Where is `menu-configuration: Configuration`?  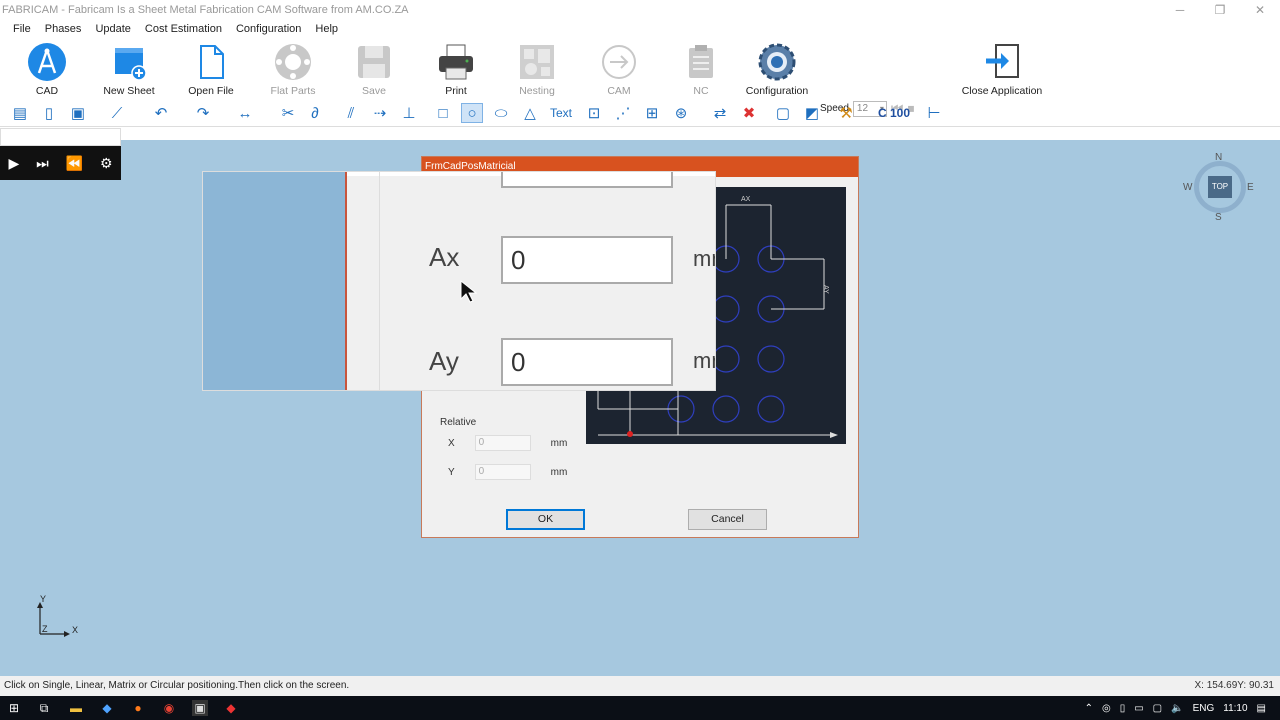 menu-configuration: Configuration is located at coordinates (268, 29).